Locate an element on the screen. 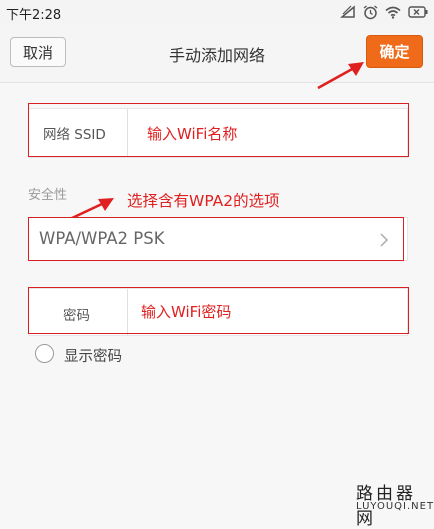 The width and height of the screenshot is (434, 529). annotation-box-security is located at coordinates (216, 239).